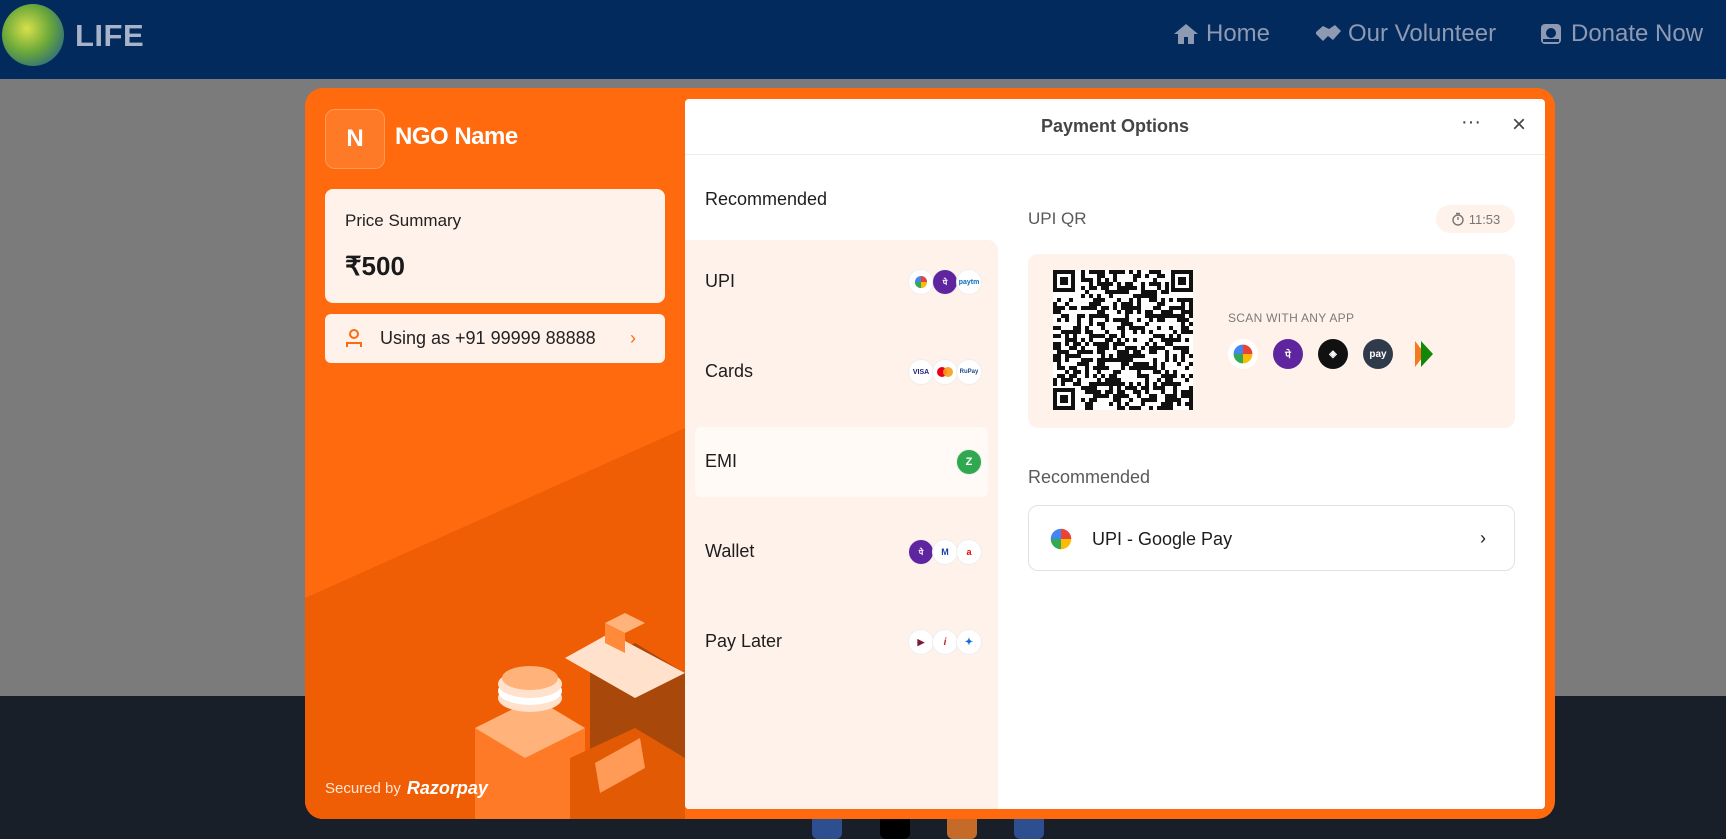  What do you see at coordinates (33, 35) in the screenshot?
I see `life-logo-icon` at bounding box center [33, 35].